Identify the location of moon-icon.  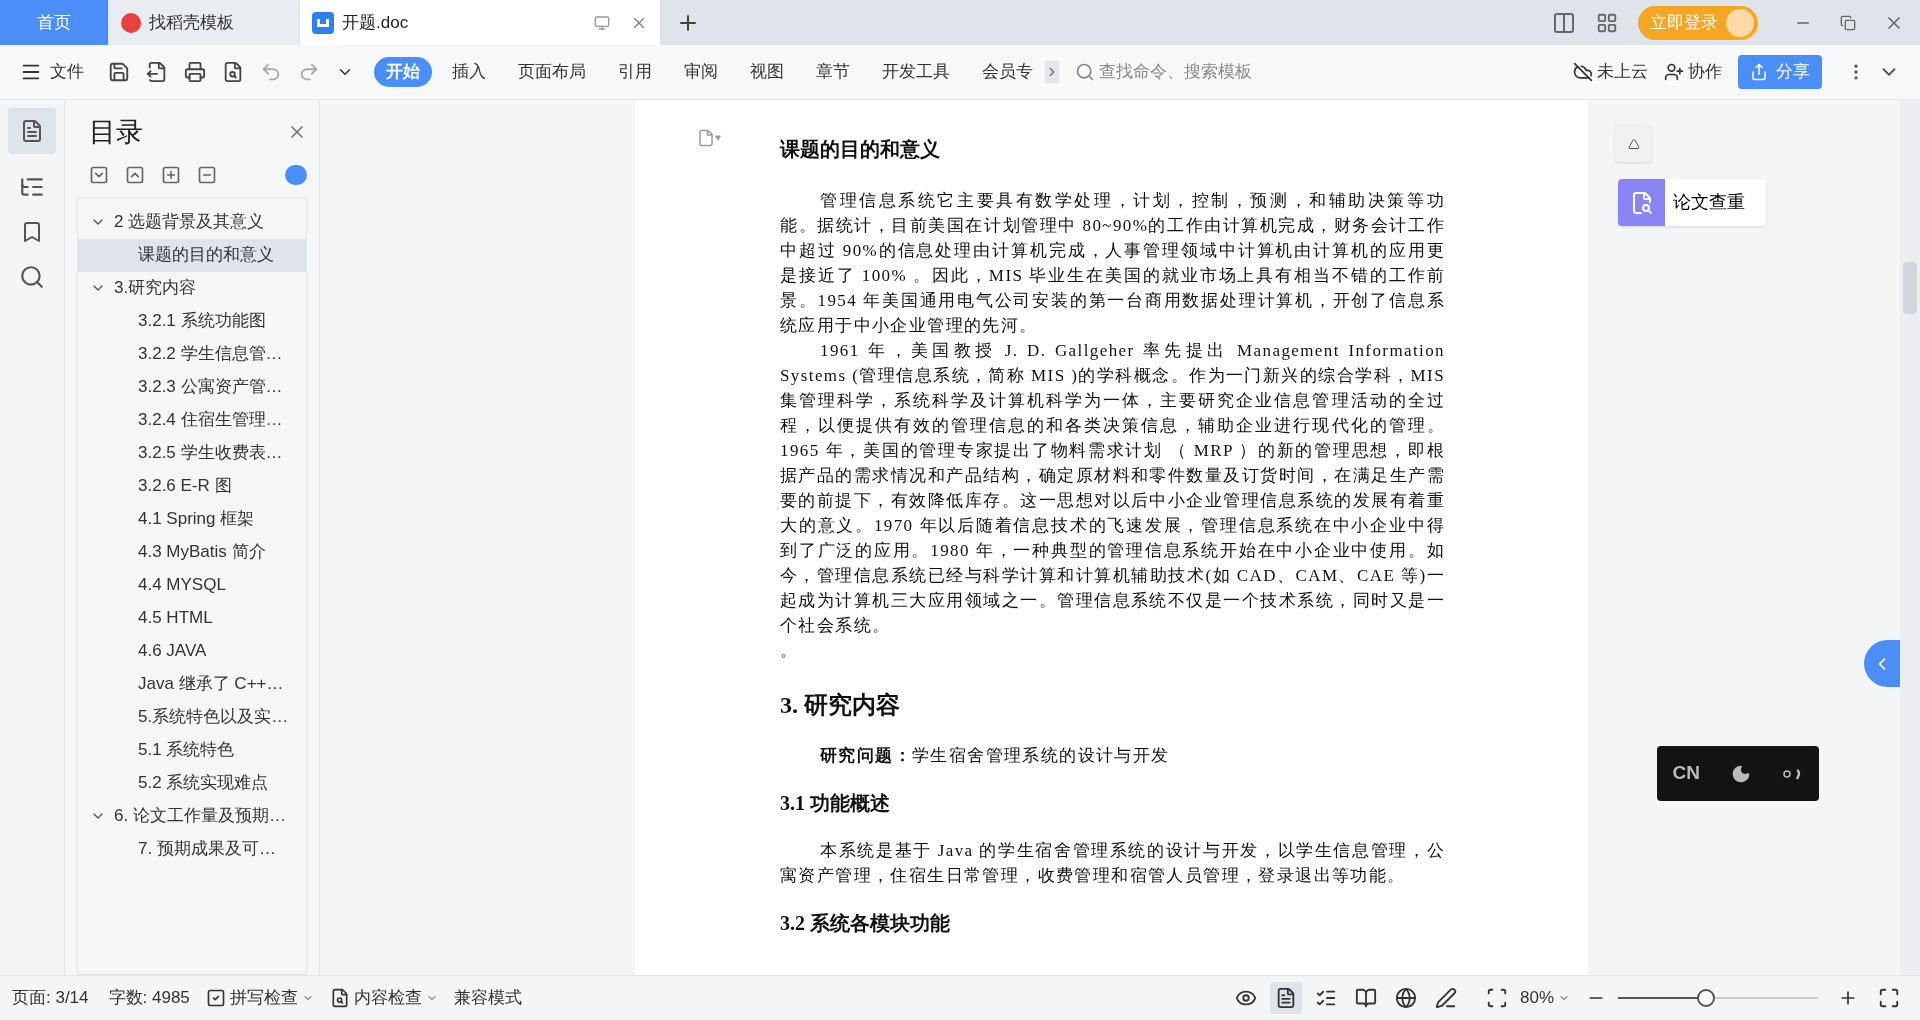
(1740, 773).